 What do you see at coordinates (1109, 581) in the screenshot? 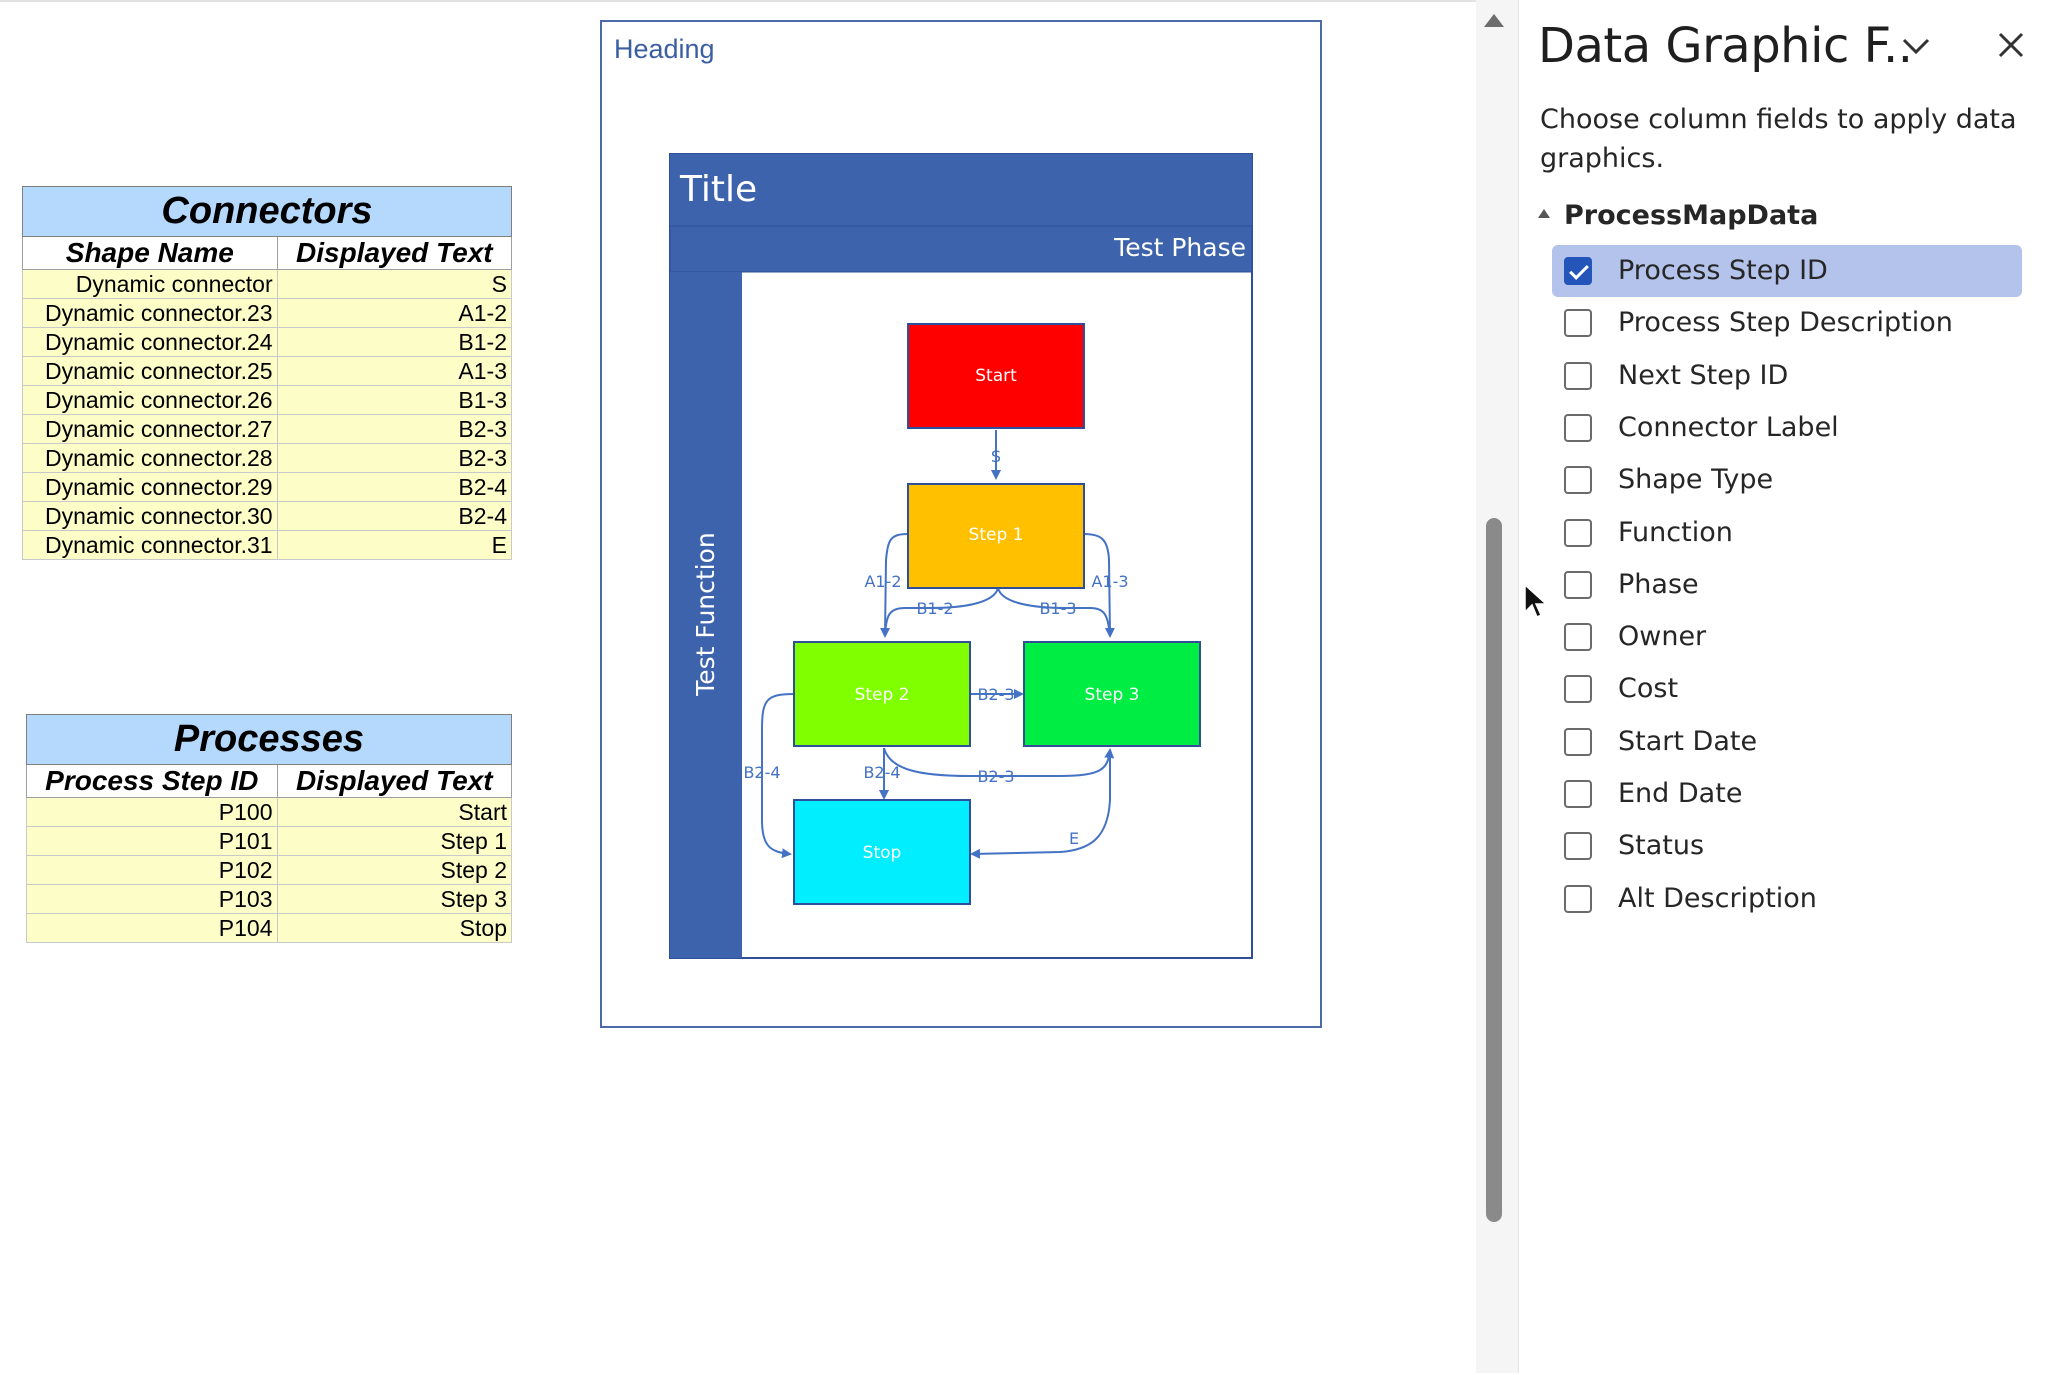
I see `connector-label-a1-3: A1-3` at bounding box center [1109, 581].